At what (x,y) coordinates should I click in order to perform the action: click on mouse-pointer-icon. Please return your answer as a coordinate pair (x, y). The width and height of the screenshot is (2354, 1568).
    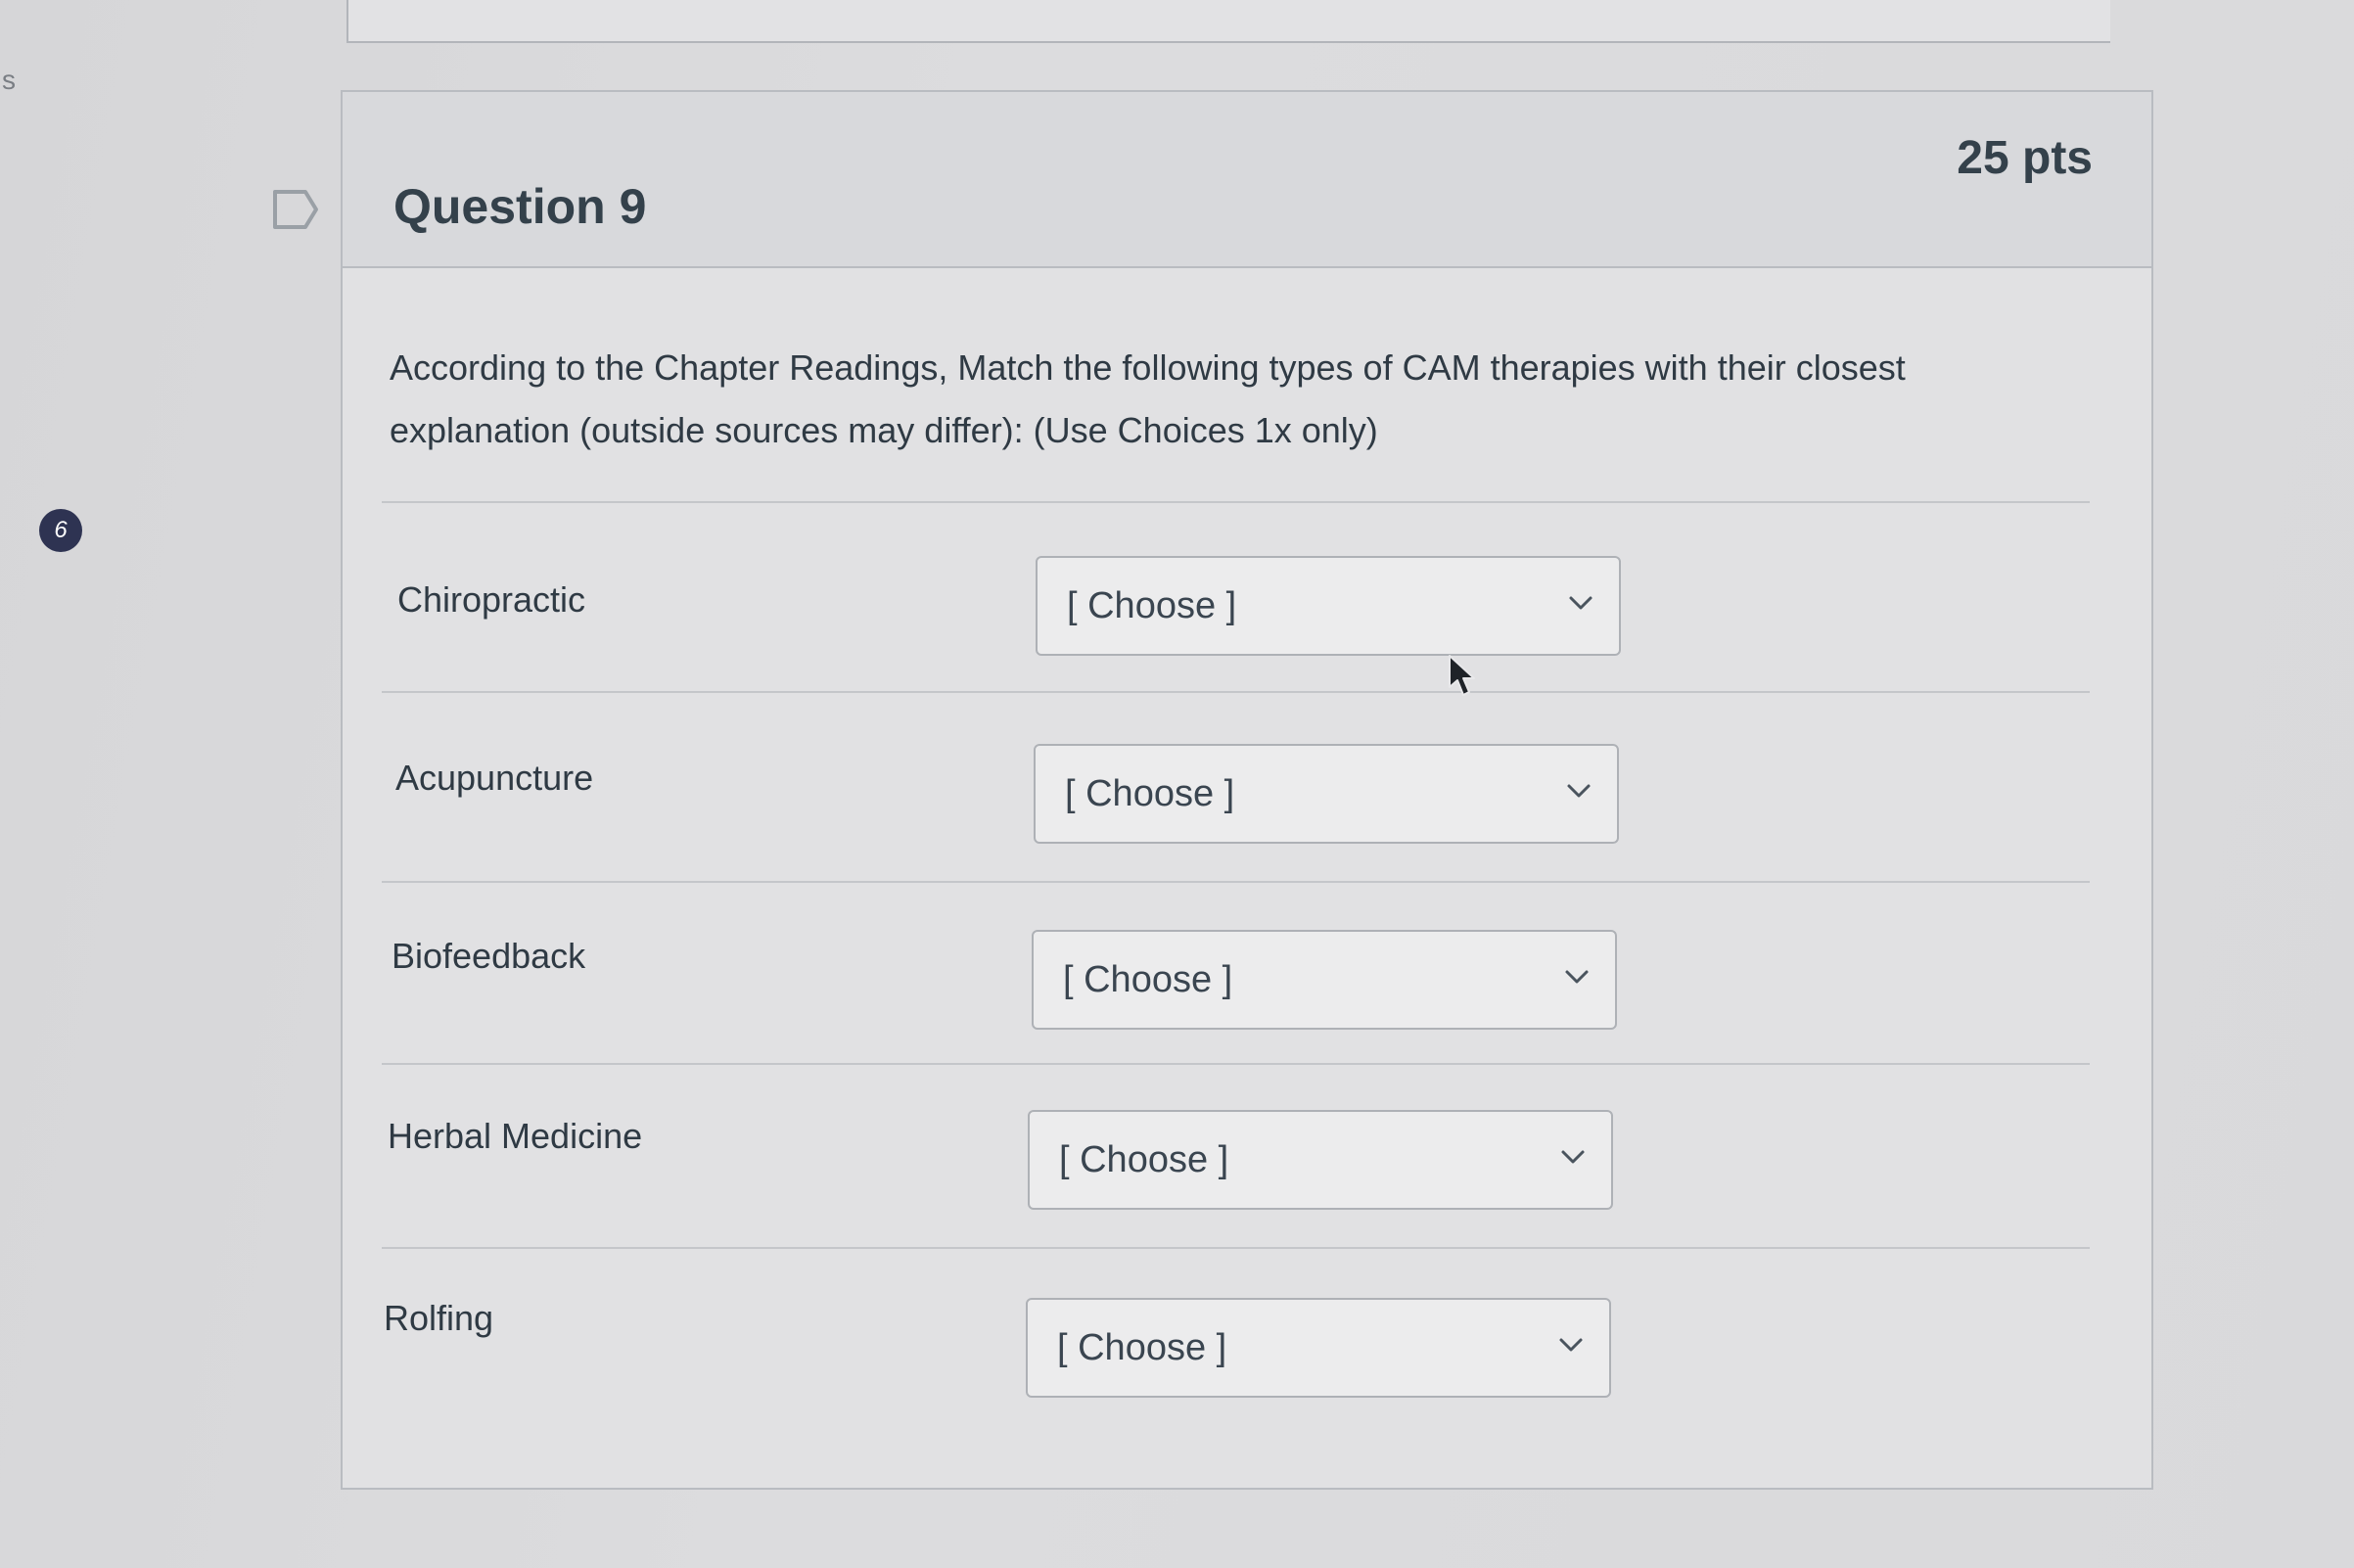
    Looking at the image, I should click on (1462, 675).